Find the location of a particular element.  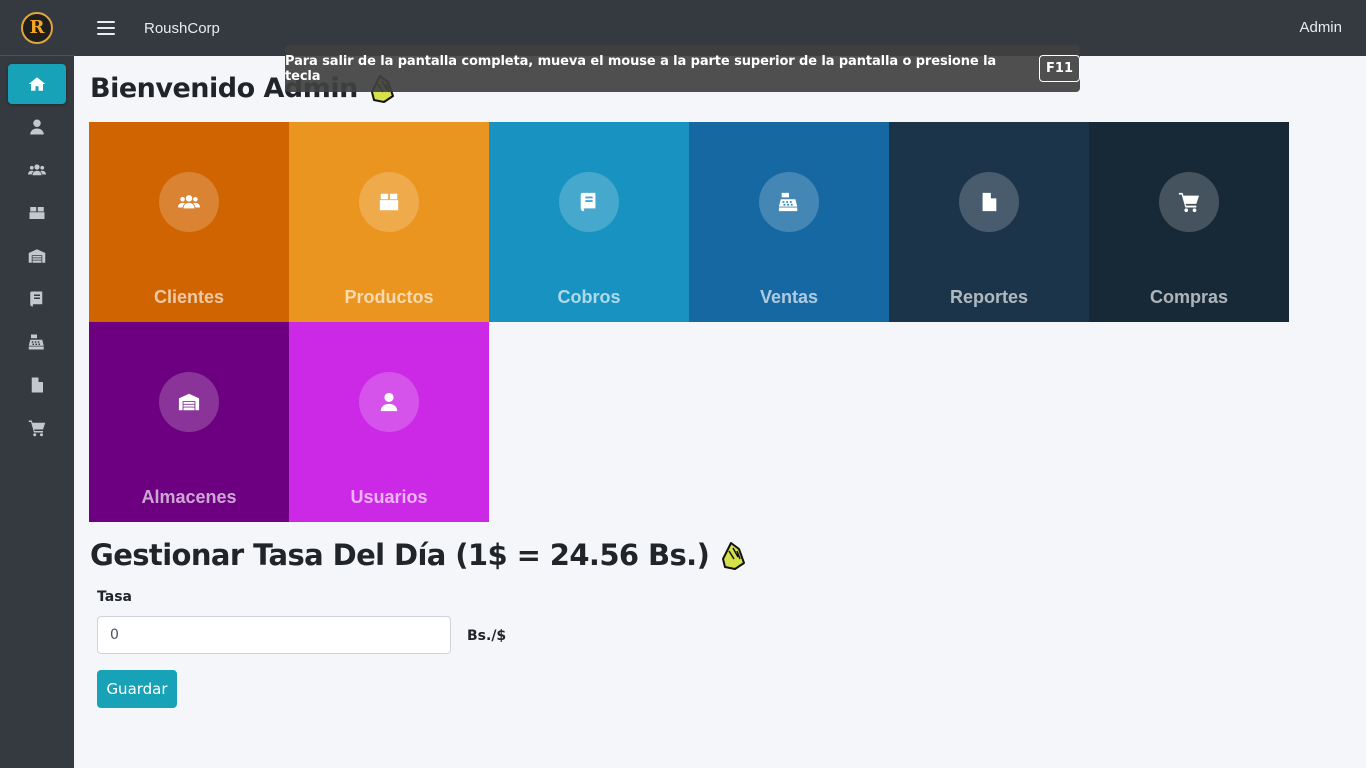

sidebar-item-sales is located at coordinates (37, 342).